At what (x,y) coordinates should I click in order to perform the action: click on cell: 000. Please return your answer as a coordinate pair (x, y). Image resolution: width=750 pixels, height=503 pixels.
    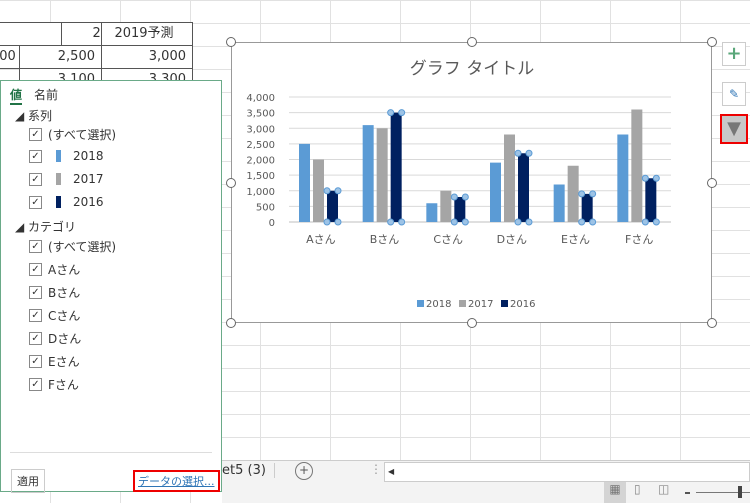
    Looking at the image, I should click on (10, 57).